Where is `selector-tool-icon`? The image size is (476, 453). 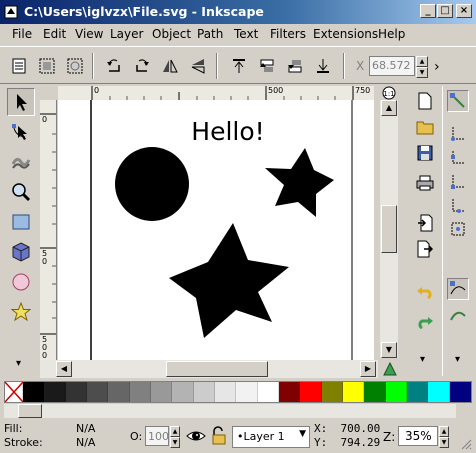
selector-tool-icon is located at coordinates (21, 102).